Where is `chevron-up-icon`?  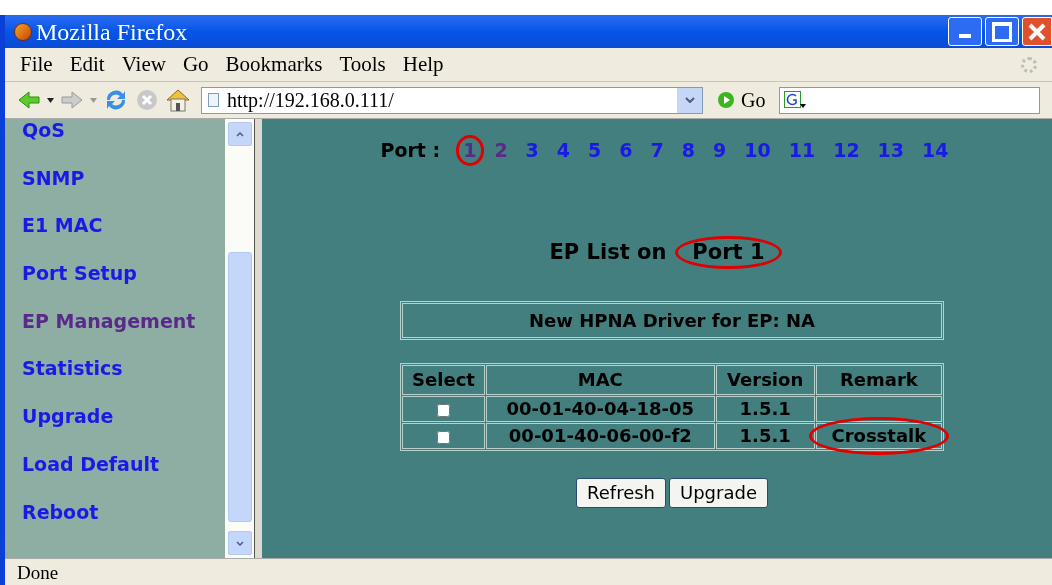 chevron-up-icon is located at coordinates (239, 134).